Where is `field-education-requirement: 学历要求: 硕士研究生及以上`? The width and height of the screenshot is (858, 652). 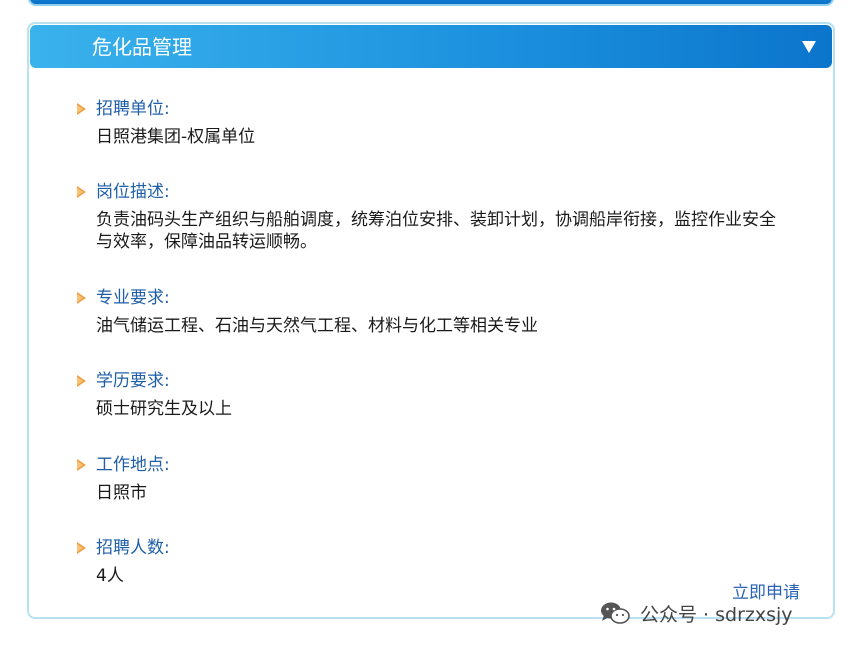
field-education-requirement: 学历要求: 硕士研究生及以上 is located at coordinates (427, 395).